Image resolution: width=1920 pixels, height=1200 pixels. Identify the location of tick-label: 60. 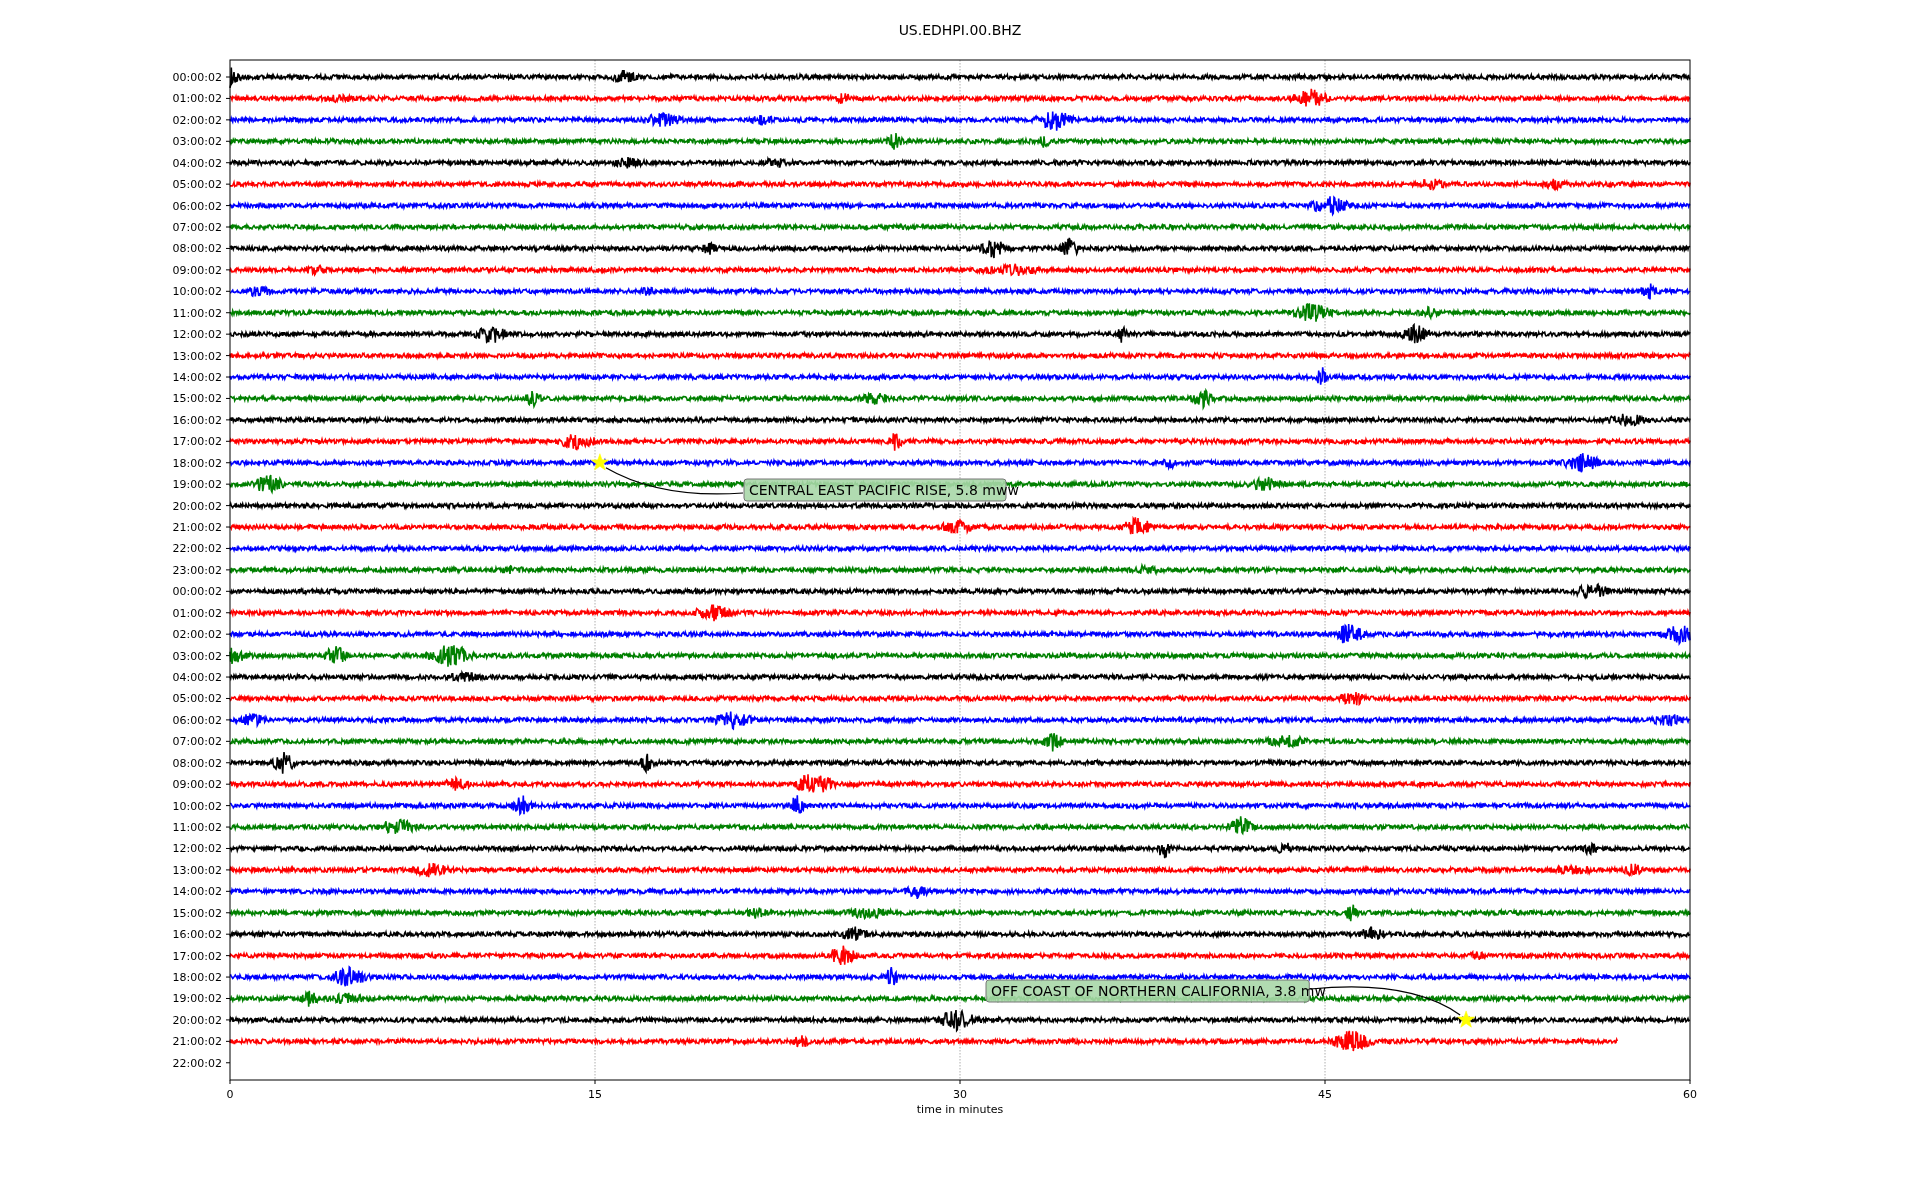
(1690, 1094).